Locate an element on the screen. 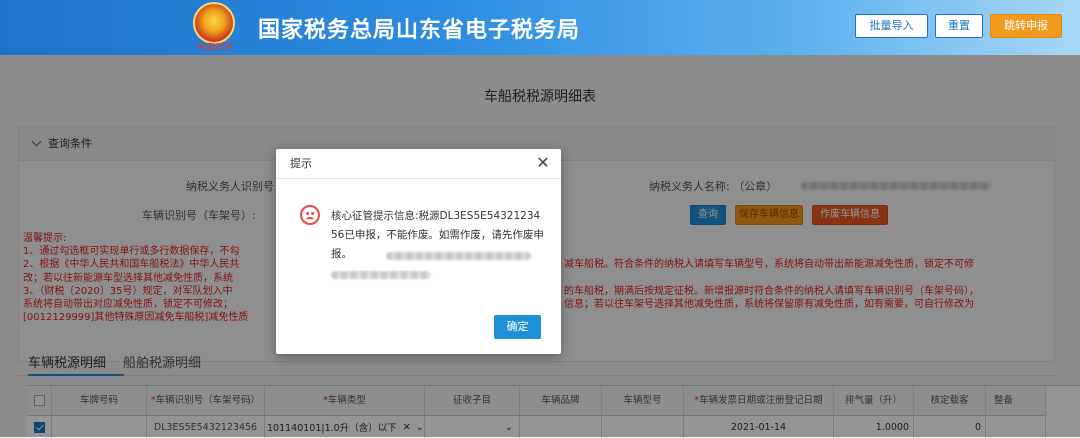 The image size is (1080, 438). sad-face-icon is located at coordinates (310, 215).